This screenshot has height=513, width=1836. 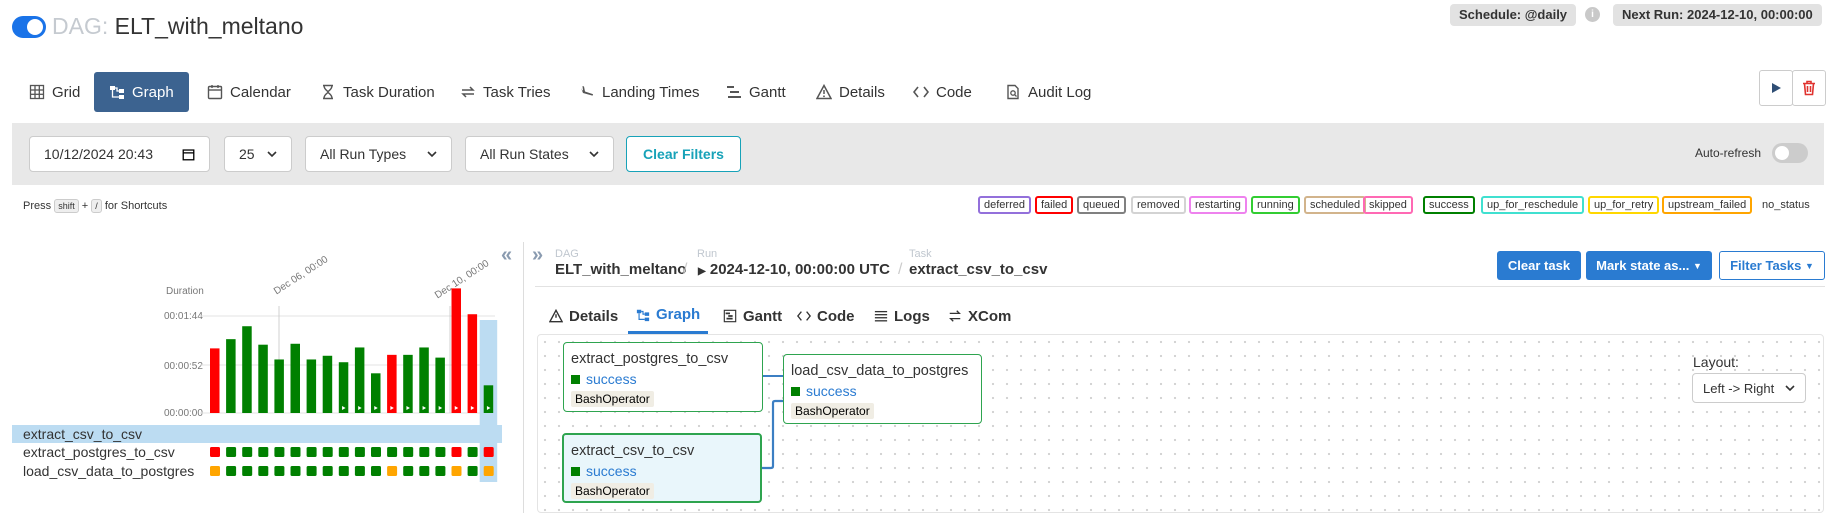 What do you see at coordinates (1739, 388) in the screenshot?
I see `layout-value: Left -> Right` at bounding box center [1739, 388].